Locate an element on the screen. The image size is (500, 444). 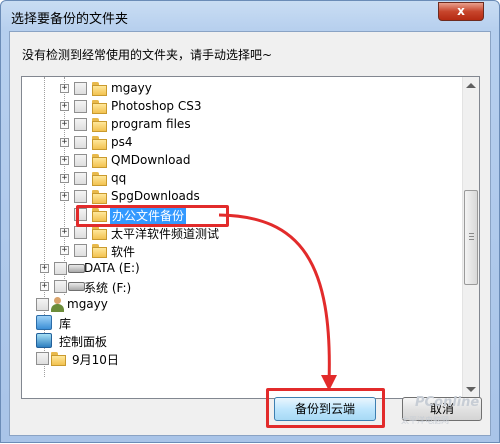
annotation-arrow-icon is located at coordinates (277, 302).